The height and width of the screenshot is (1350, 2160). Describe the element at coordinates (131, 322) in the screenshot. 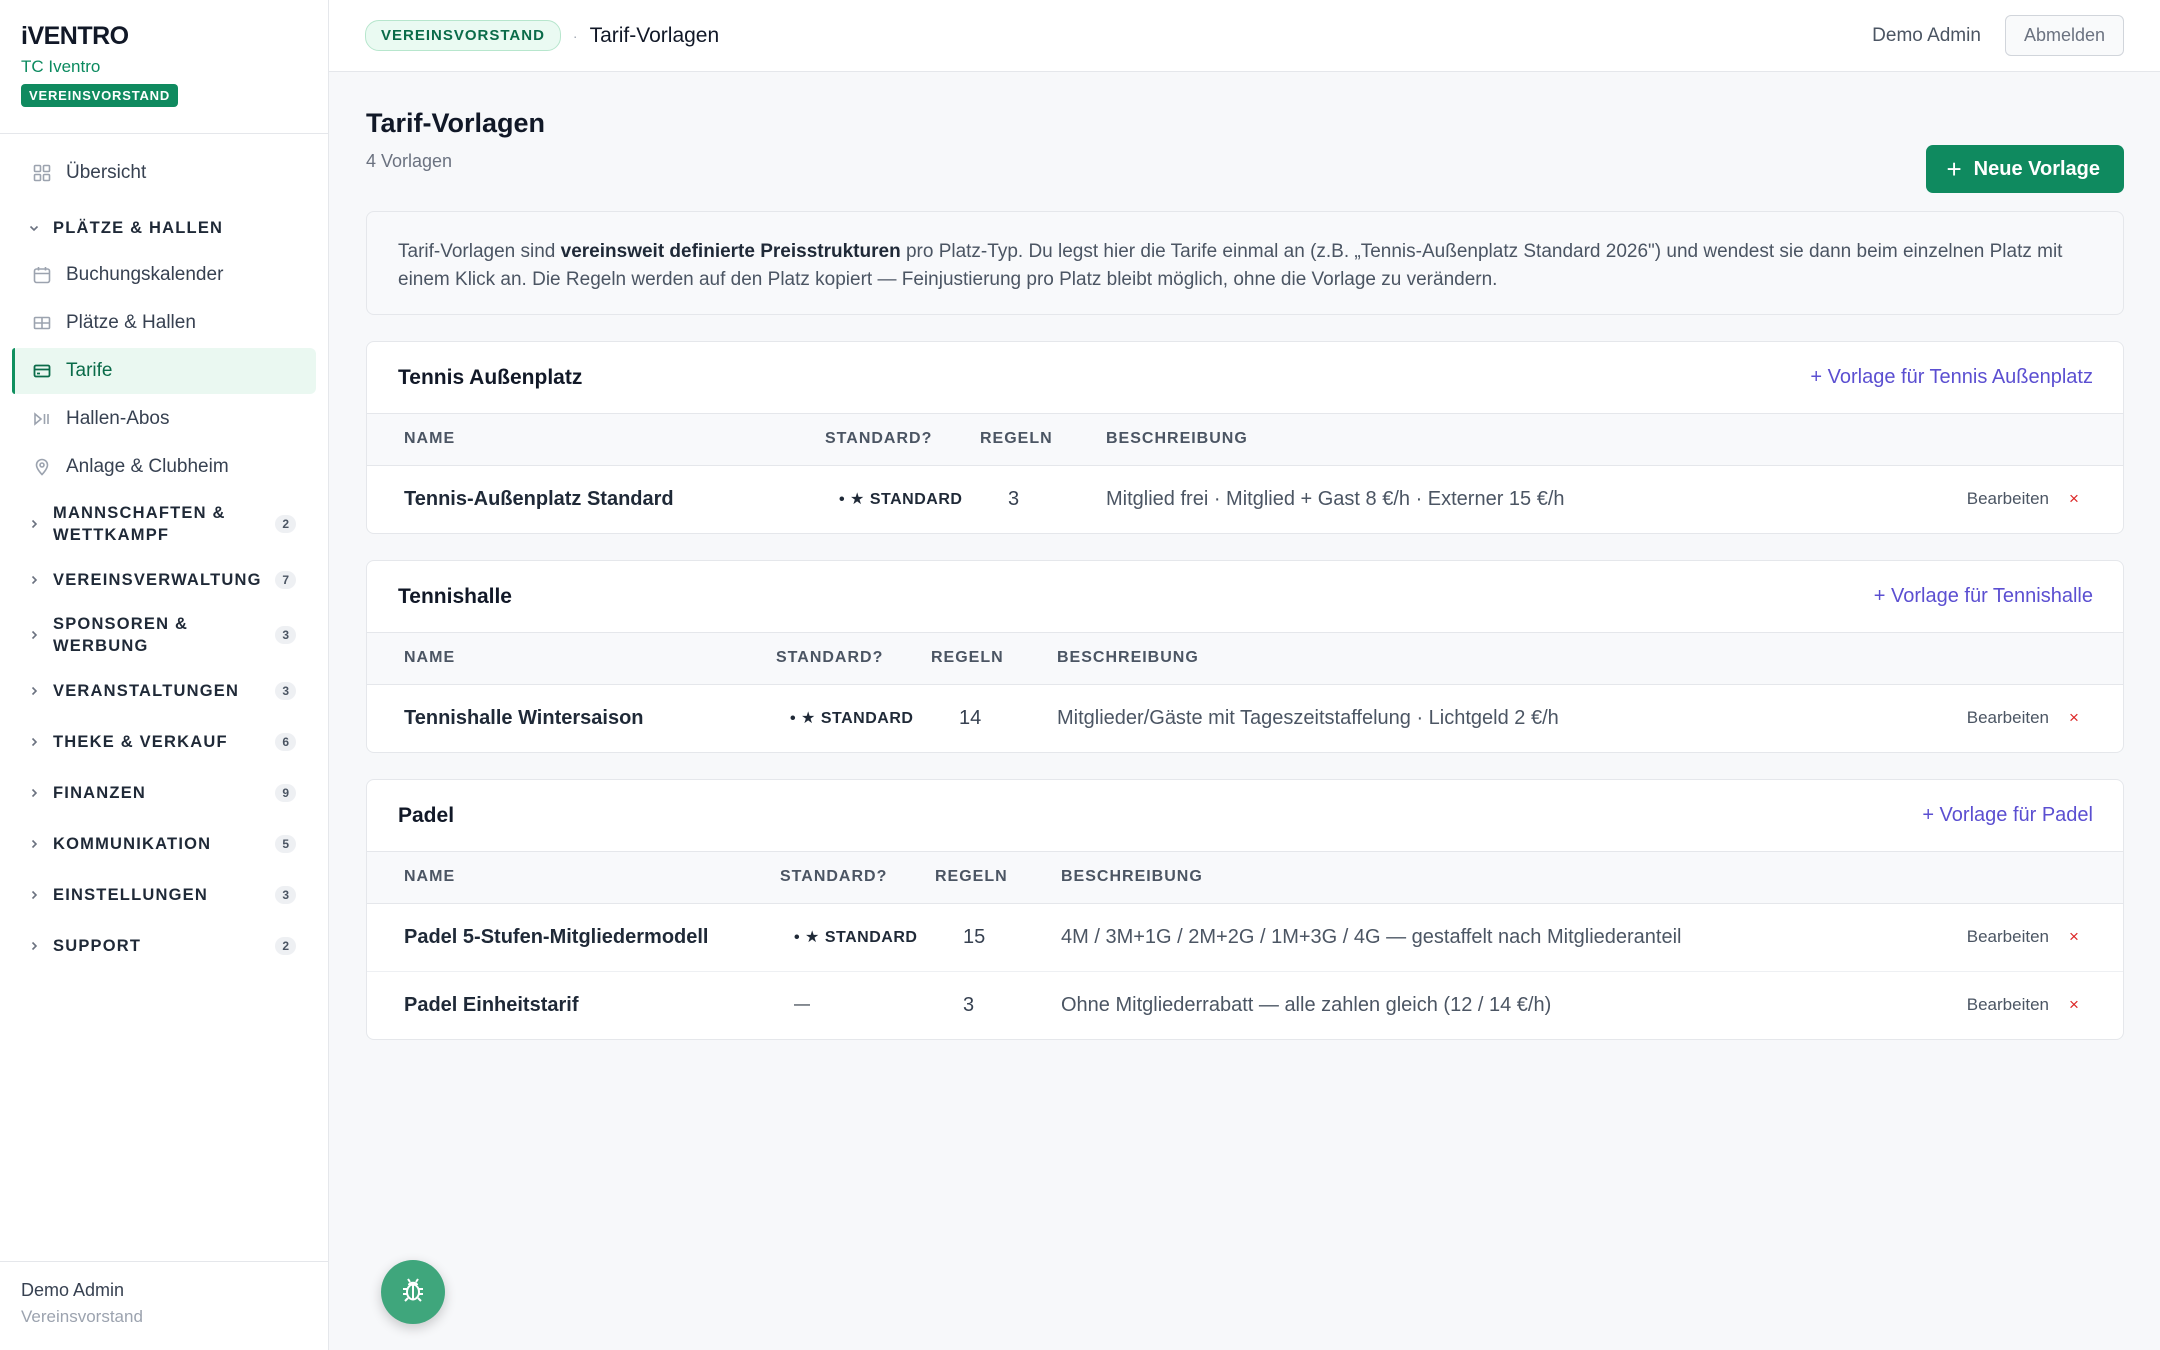

I see `sidebar-item-label: Plätze & Hallen` at that location.